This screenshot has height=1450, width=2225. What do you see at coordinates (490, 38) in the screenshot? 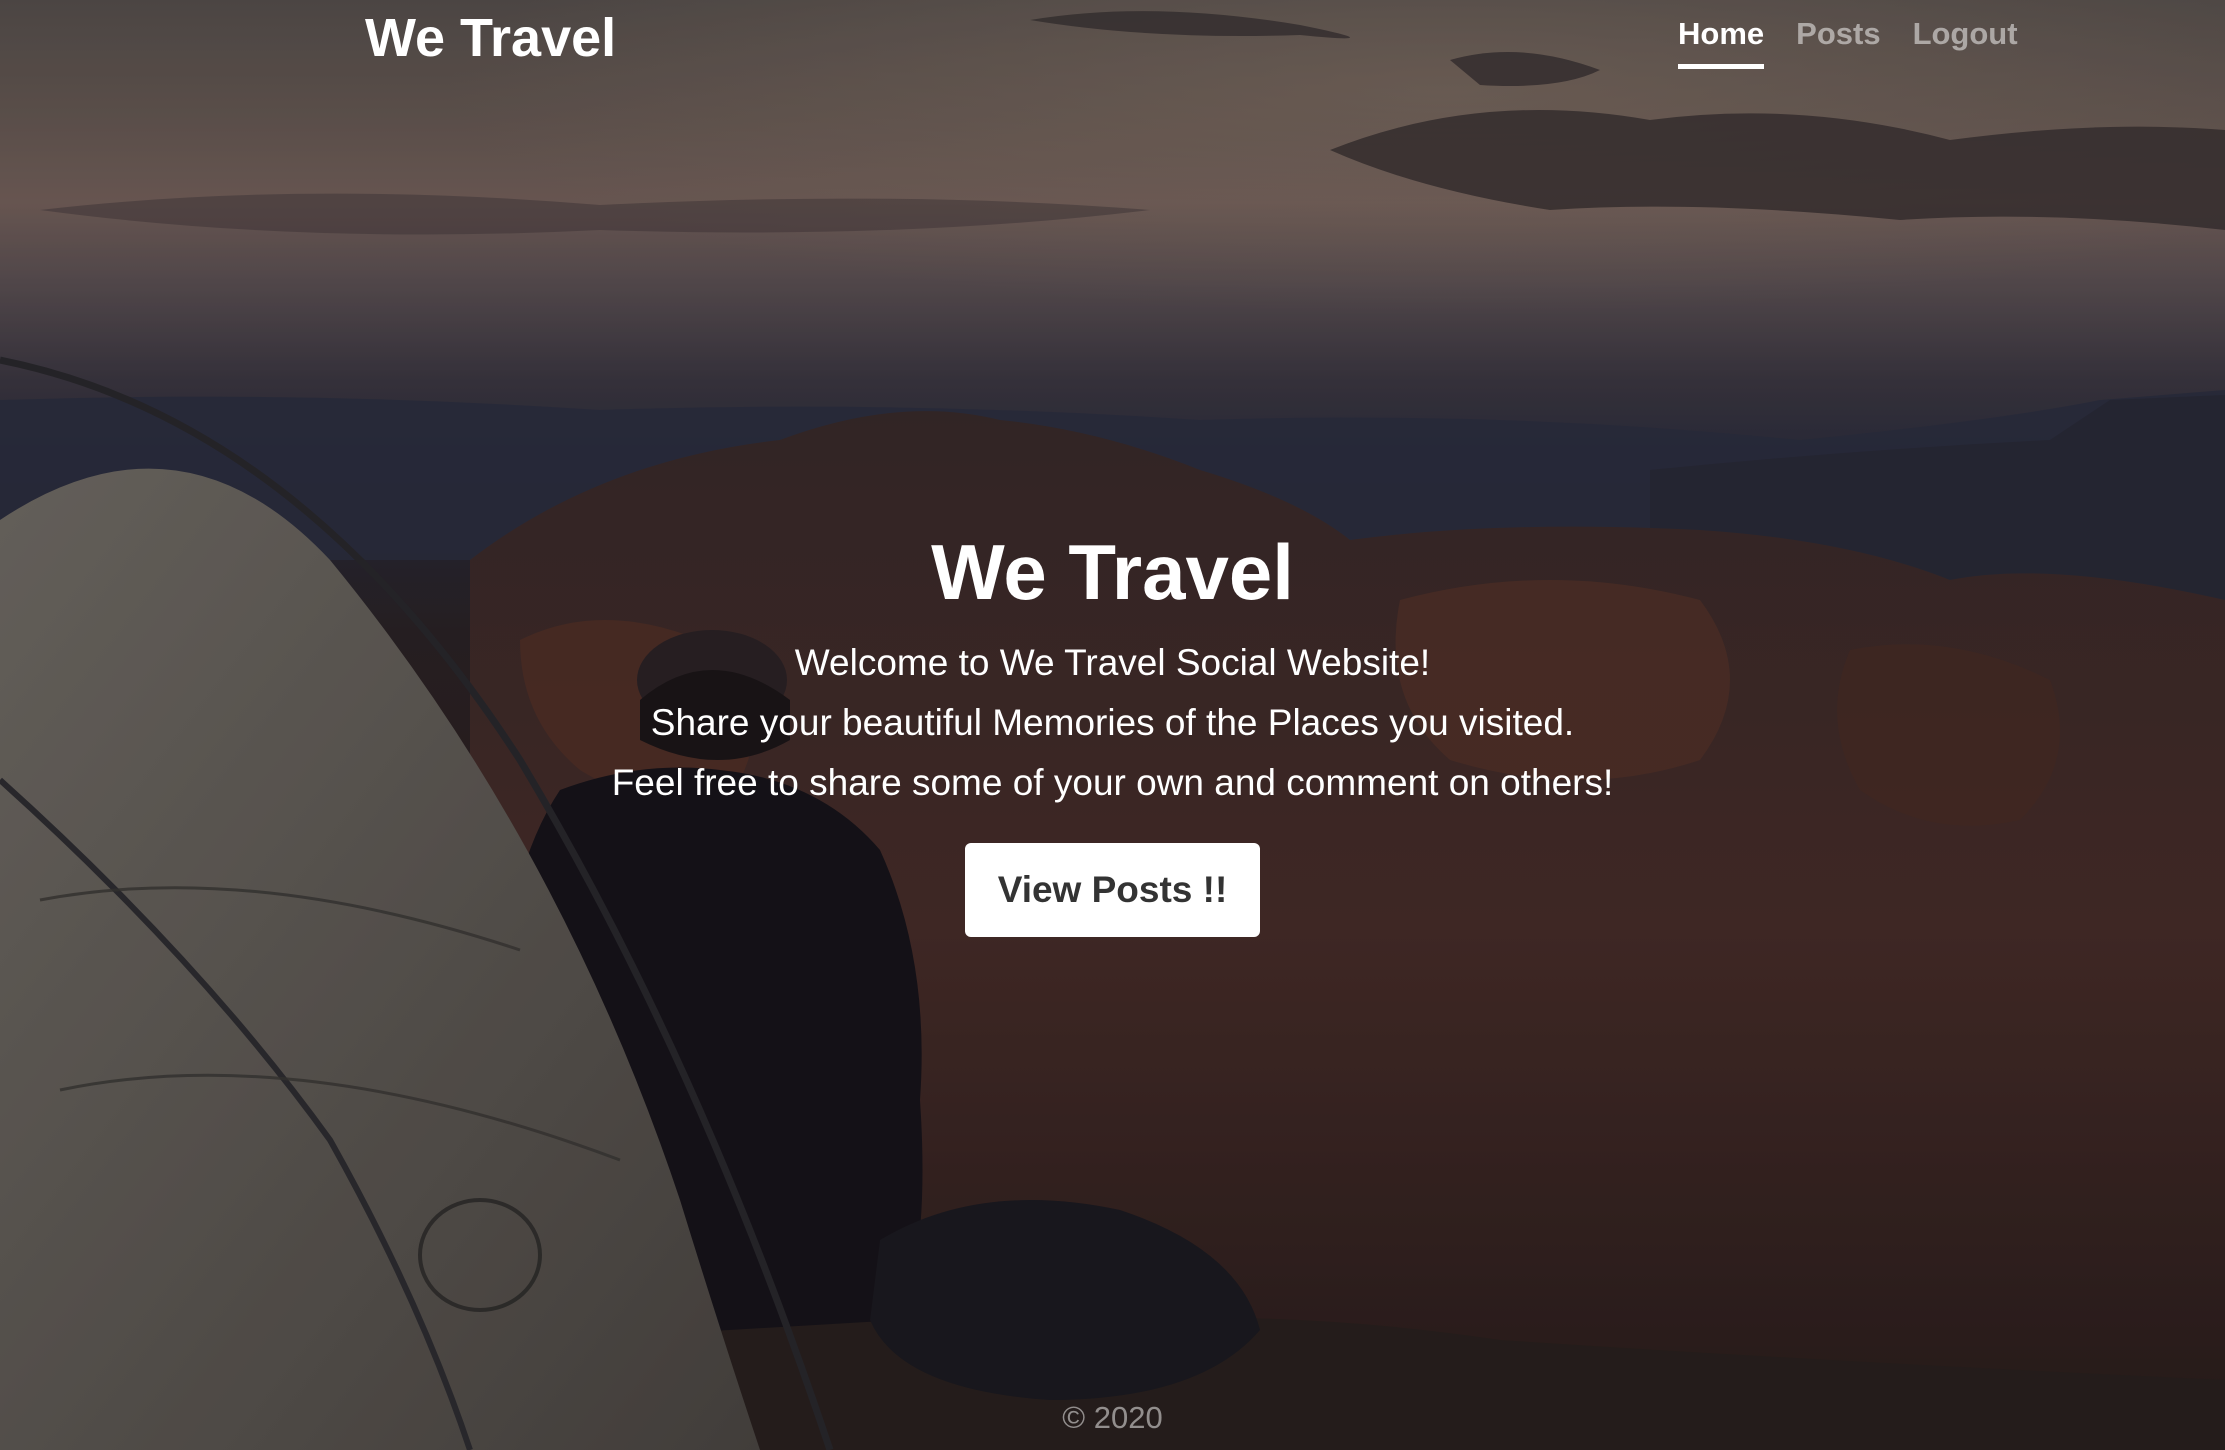
I see `navbar-brand: We Travel` at bounding box center [490, 38].